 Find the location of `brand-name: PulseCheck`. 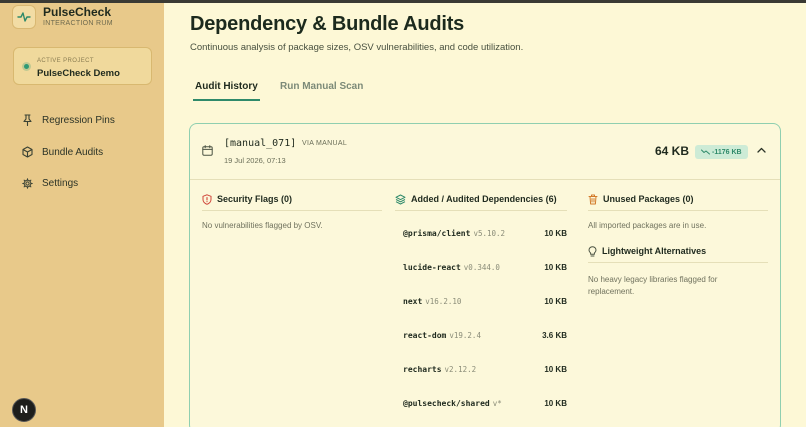

brand-name: PulseCheck is located at coordinates (77, 11).